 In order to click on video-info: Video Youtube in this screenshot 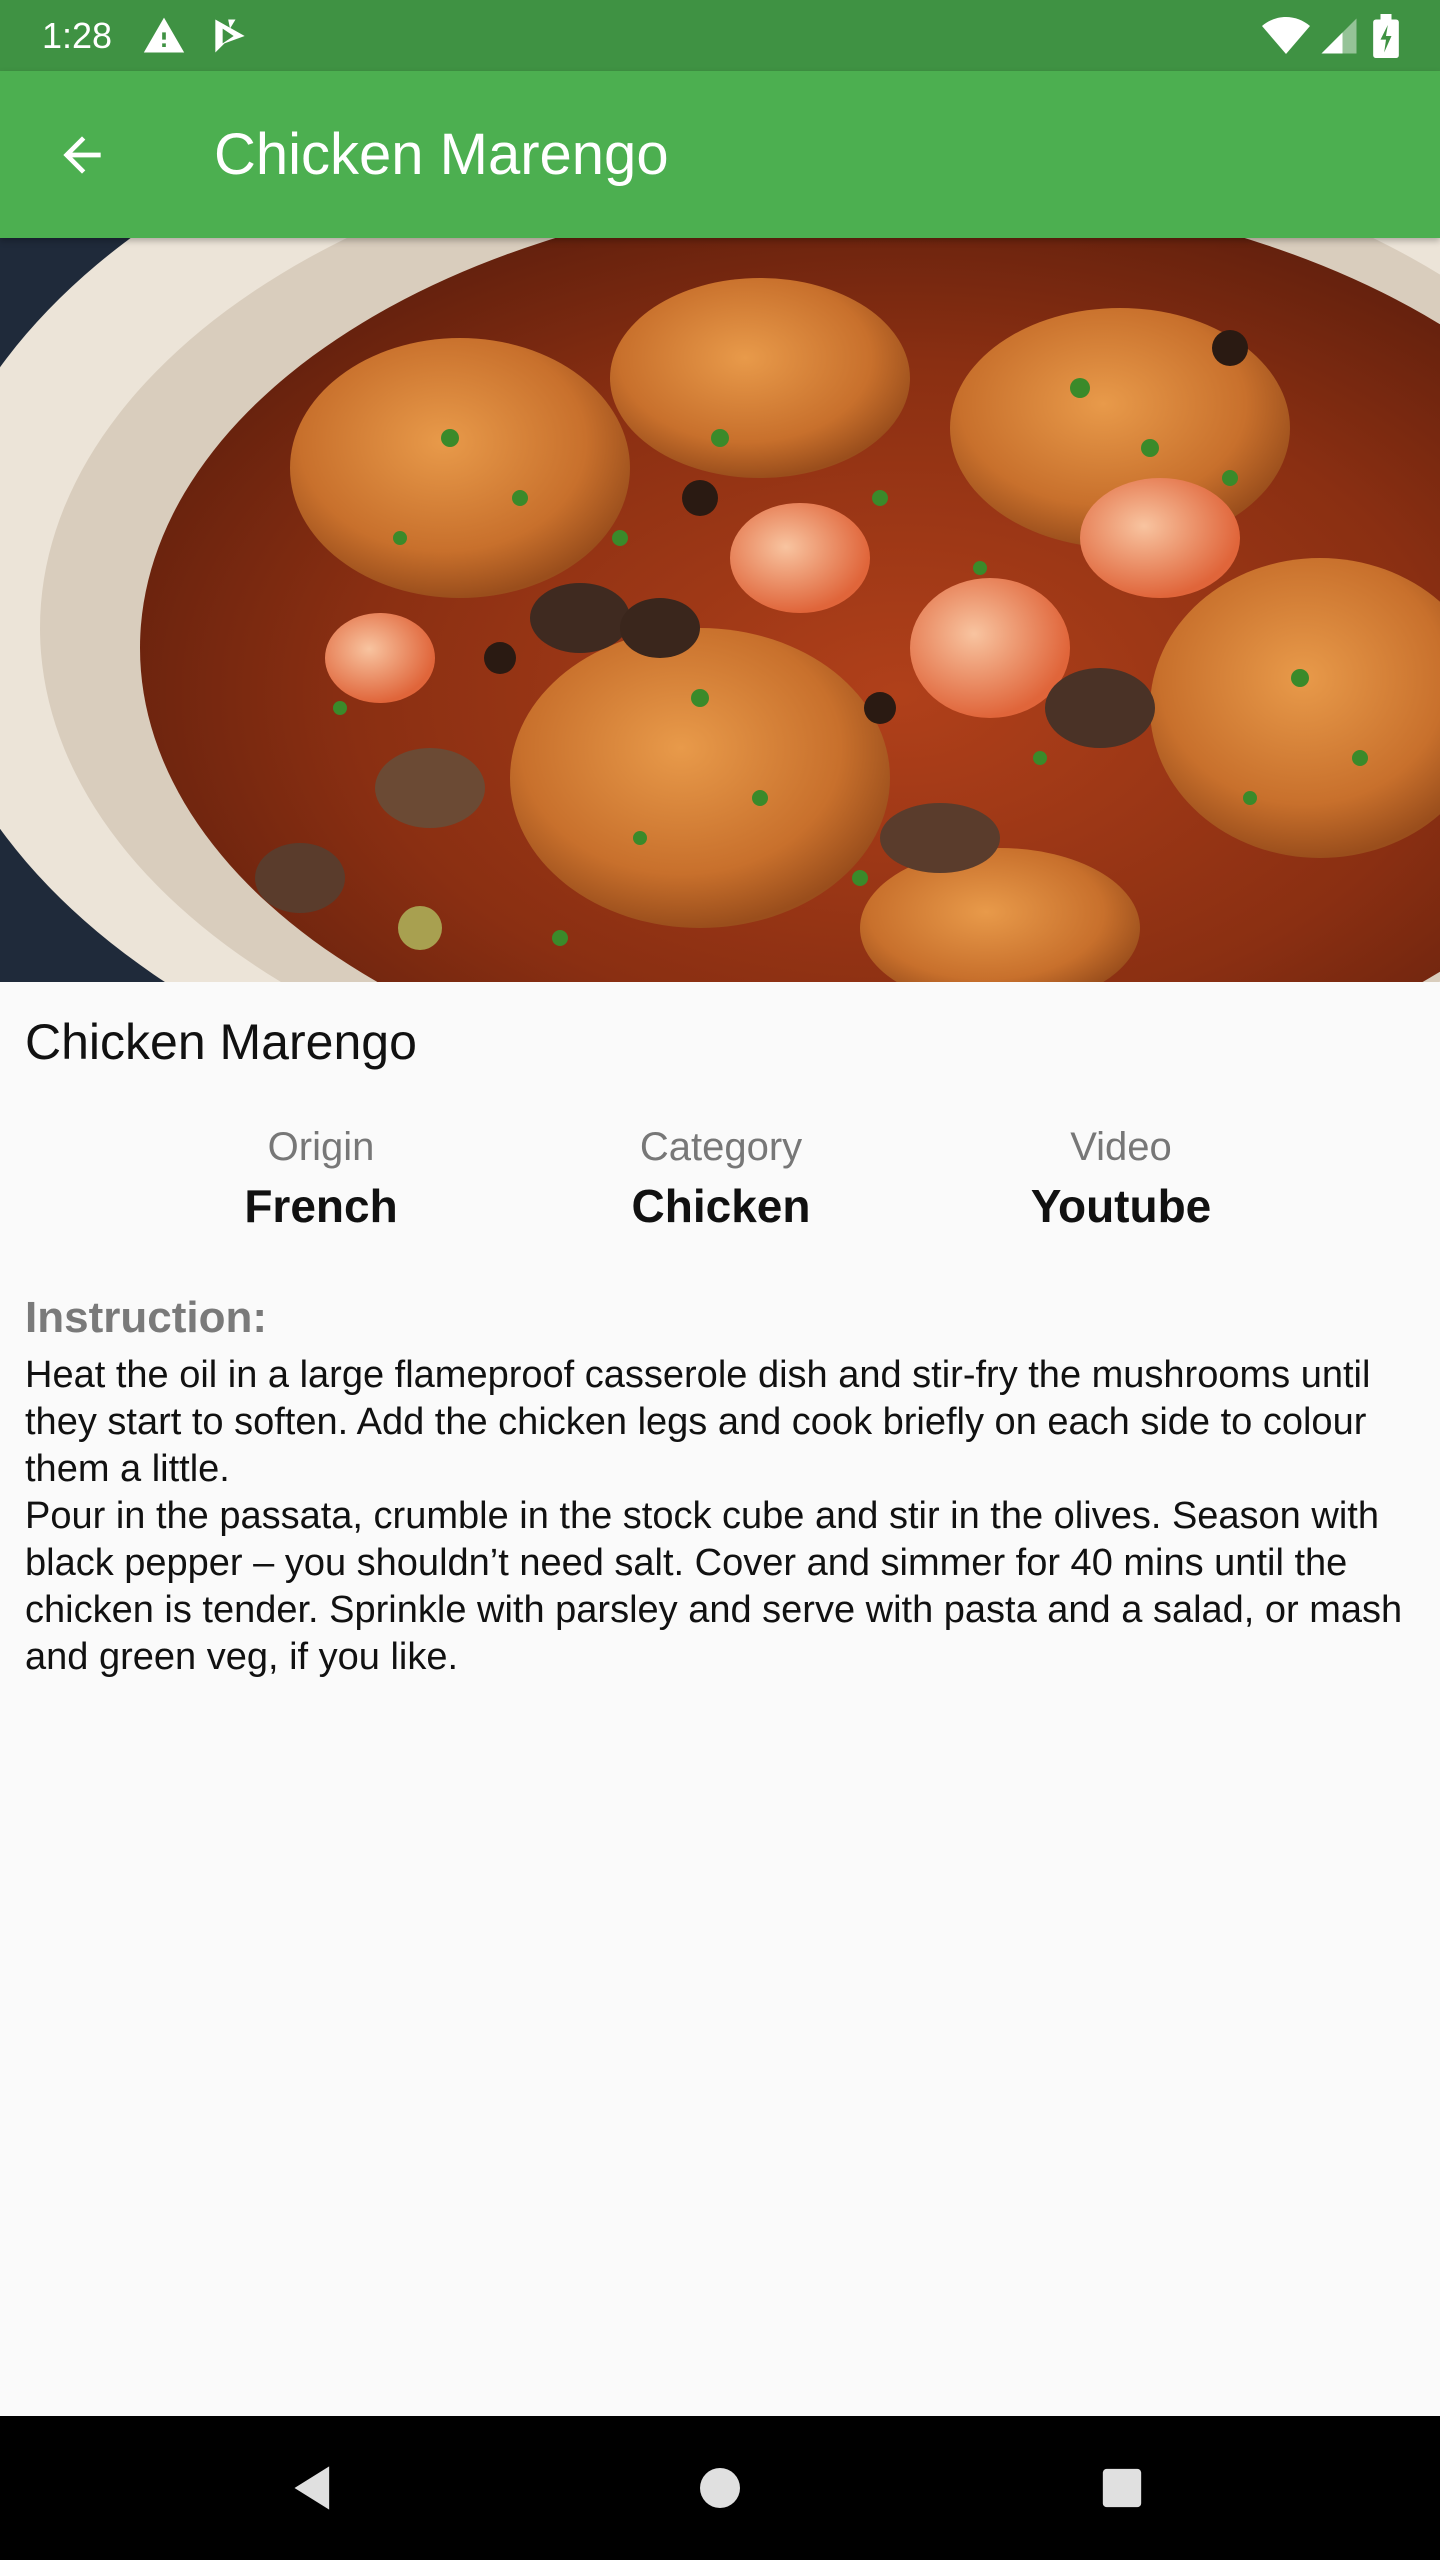, I will do `click(1121, 1179)`.